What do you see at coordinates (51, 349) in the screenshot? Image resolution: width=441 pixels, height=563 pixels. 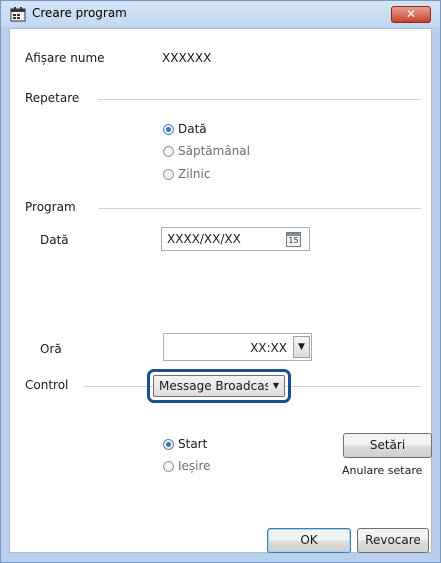 I see `time-label: Oră` at bounding box center [51, 349].